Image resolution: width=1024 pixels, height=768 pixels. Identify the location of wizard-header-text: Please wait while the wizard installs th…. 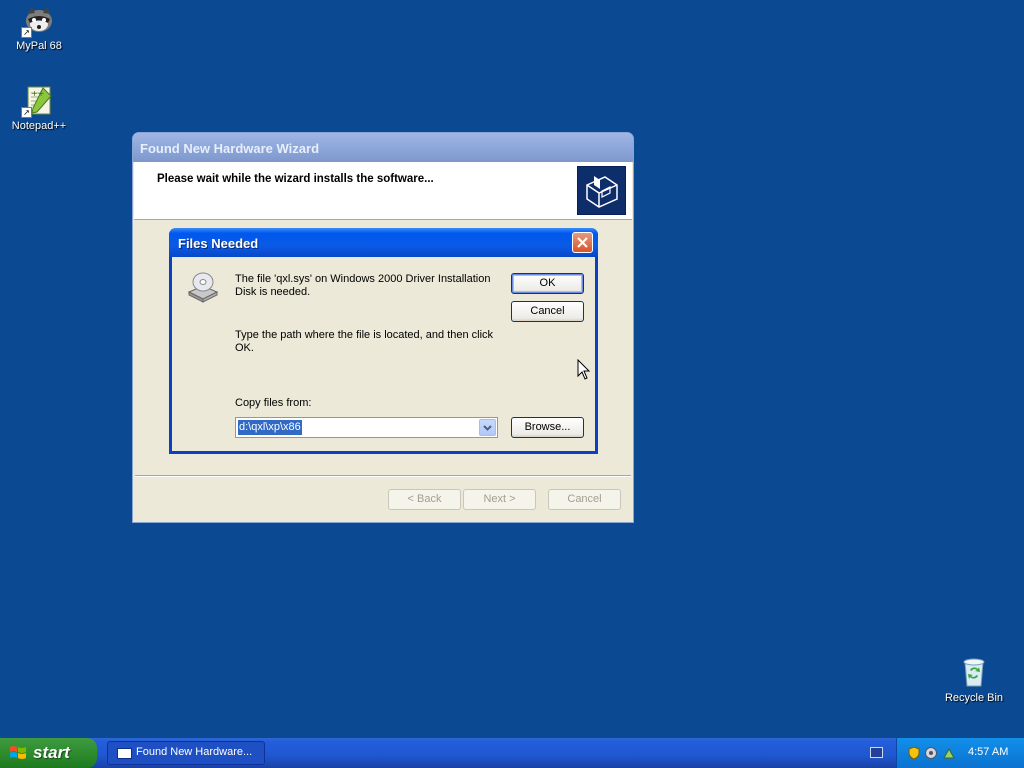
(295, 179).